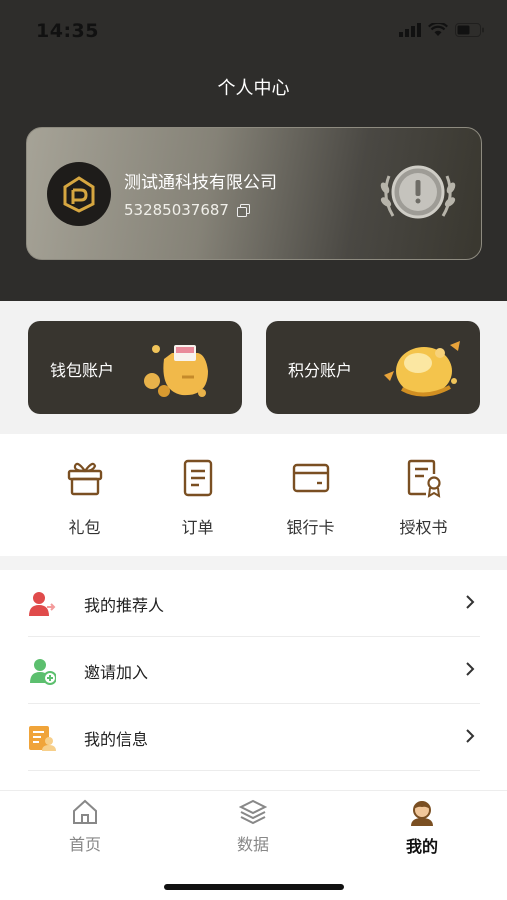  What do you see at coordinates (253, 670) in the screenshot?
I see `menu-item-invite: 邀请加入` at bounding box center [253, 670].